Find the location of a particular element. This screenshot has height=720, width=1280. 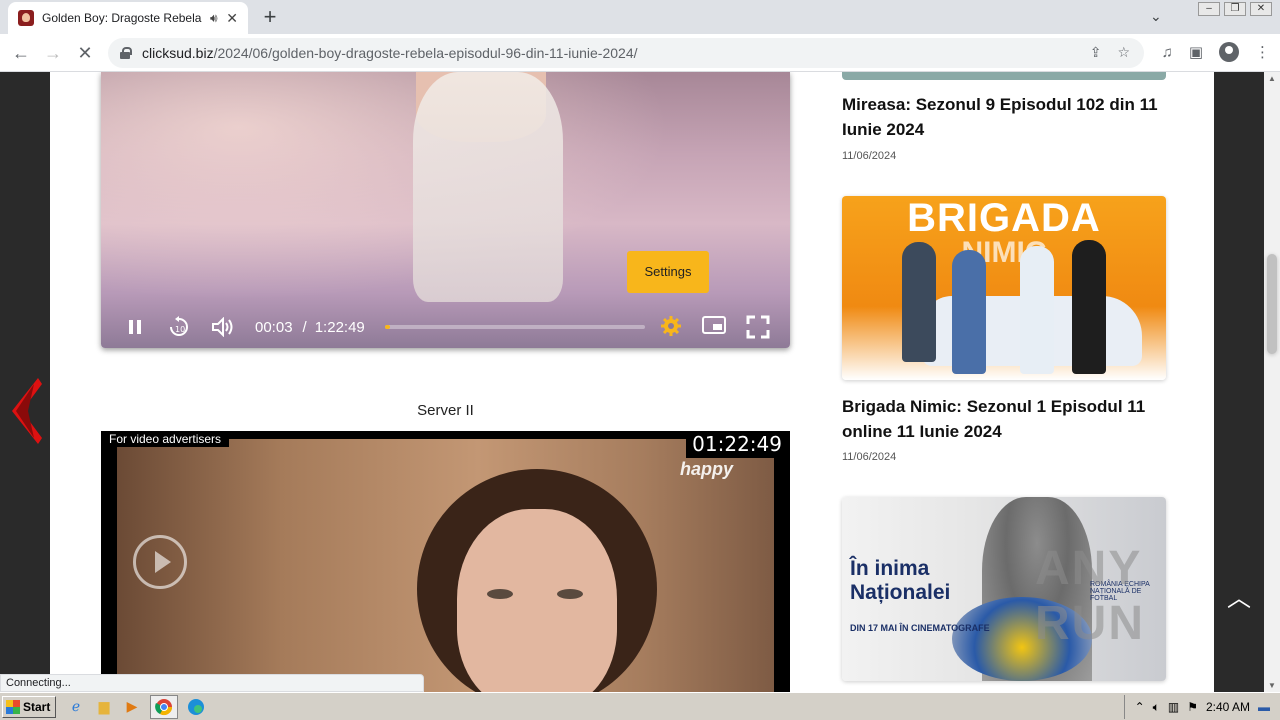

rewind-10-icon: 10 is located at coordinates (179, 327).